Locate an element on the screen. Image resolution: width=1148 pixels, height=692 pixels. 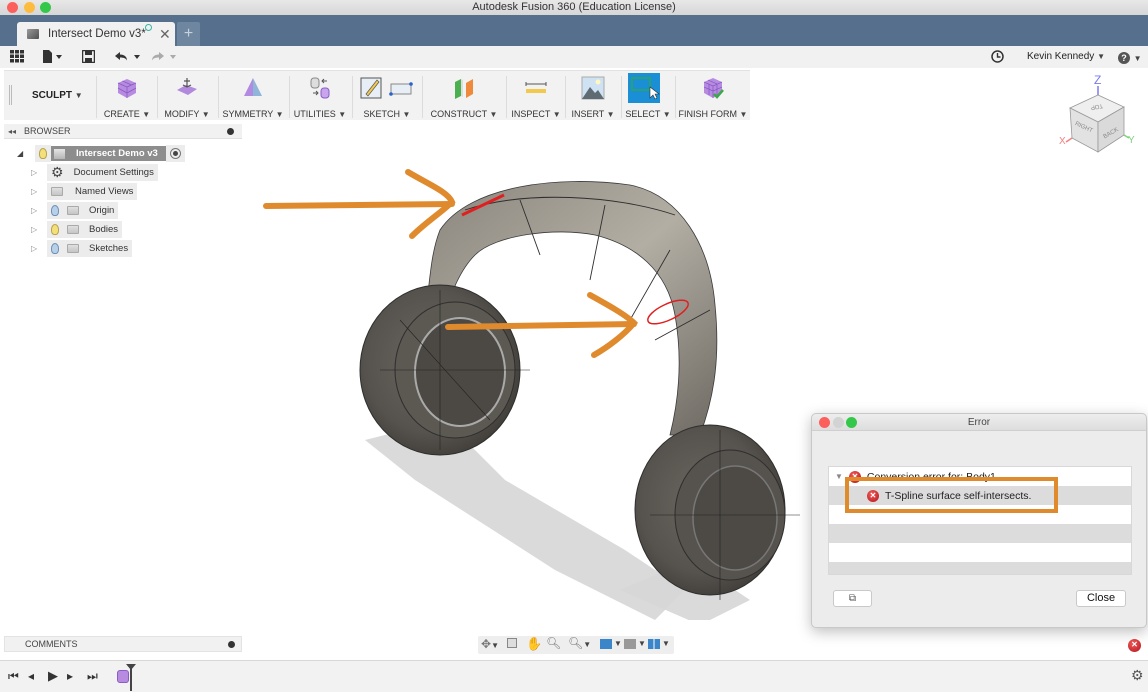
dialog-titlebar: Error is located at coordinates (979, 422).